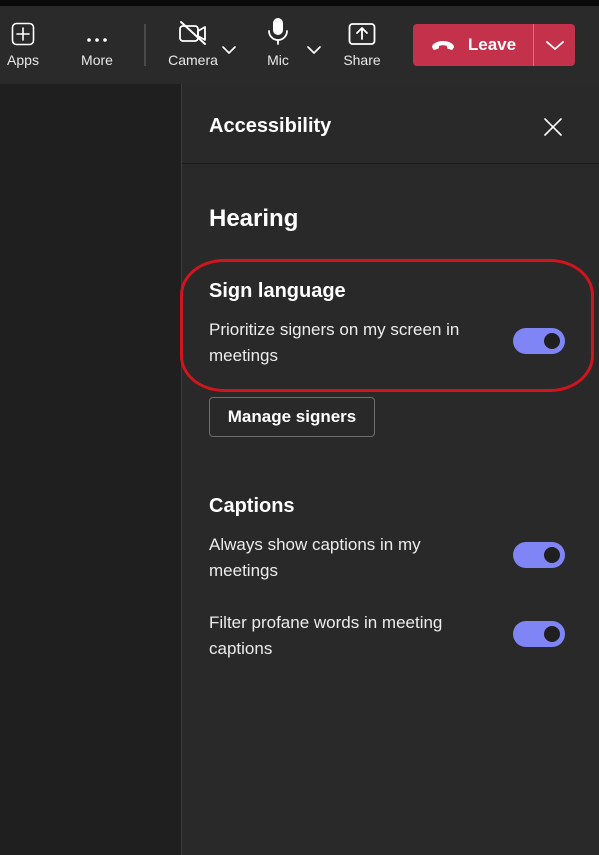 This screenshot has width=599, height=855. I want to click on close-icon, so click(553, 127).